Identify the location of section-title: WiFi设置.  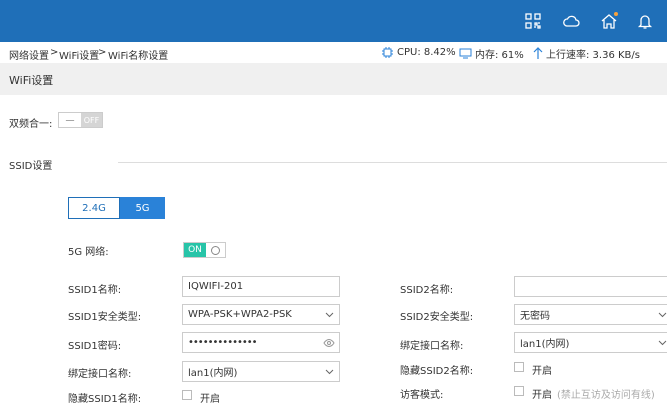
(31, 80).